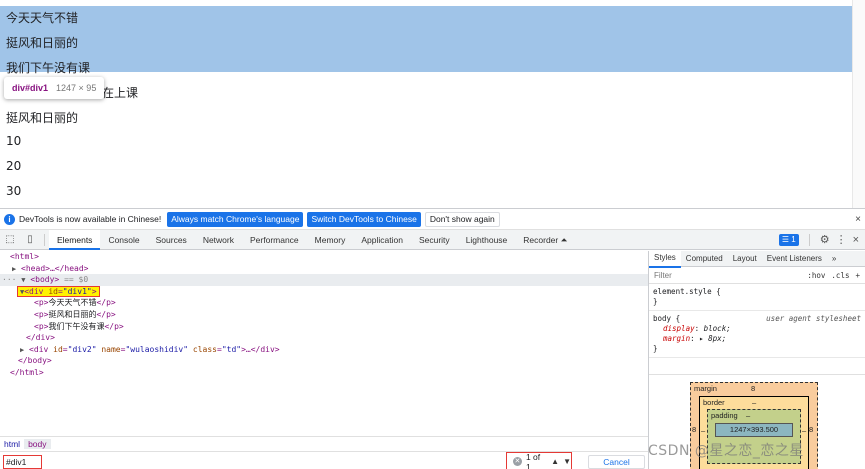  I want to click on switch-to-chinese-button: Switch DevTools to Chinese, so click(364, 219).